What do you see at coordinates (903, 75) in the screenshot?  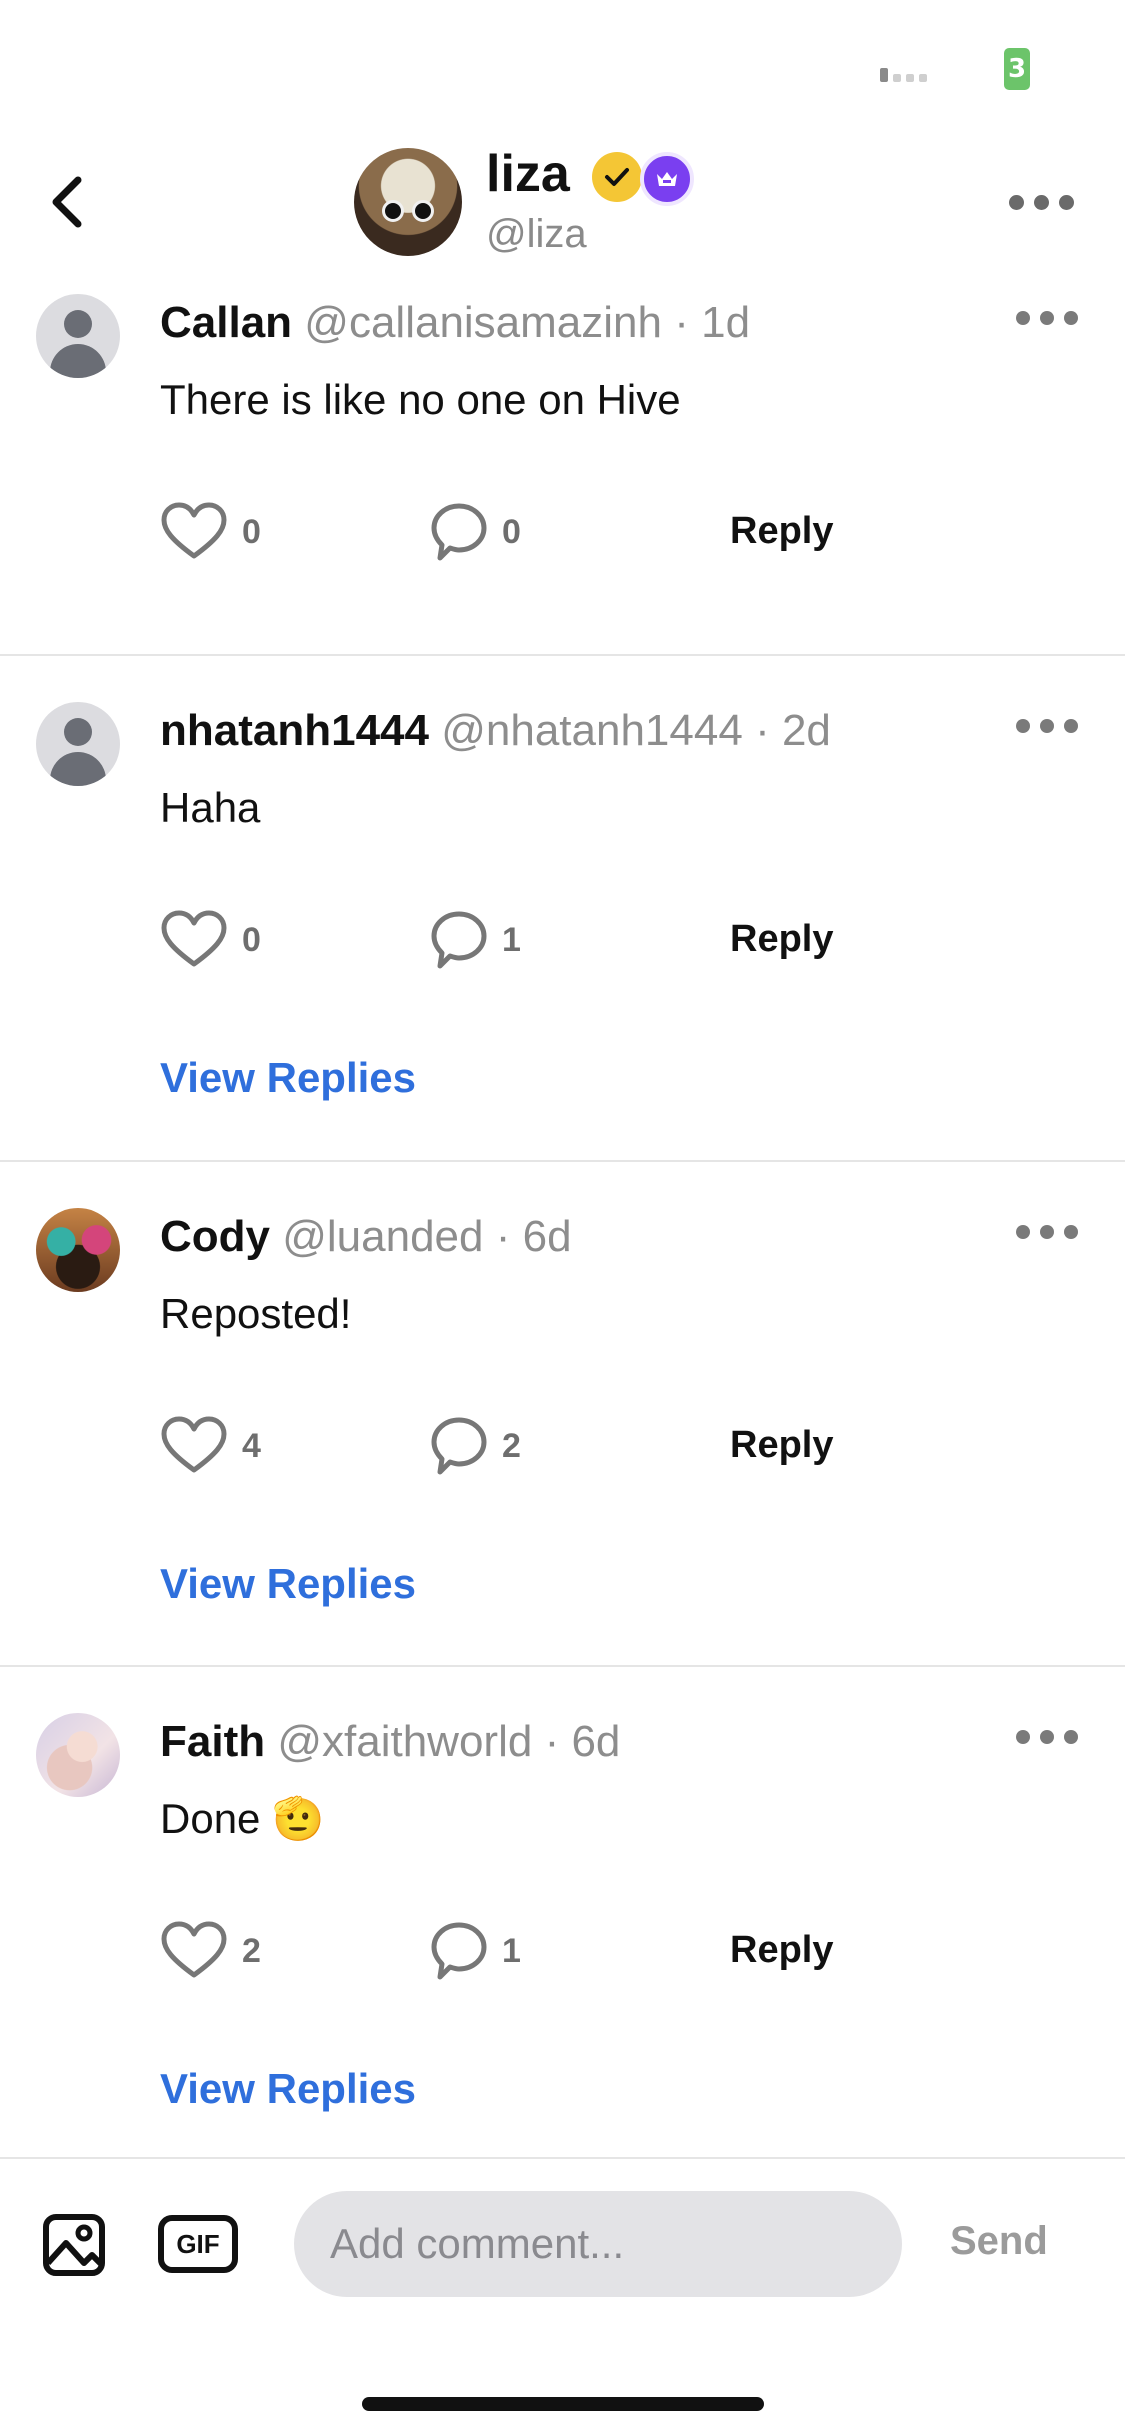 I see `signal-bars-icon` at bounding box center [903, 75].